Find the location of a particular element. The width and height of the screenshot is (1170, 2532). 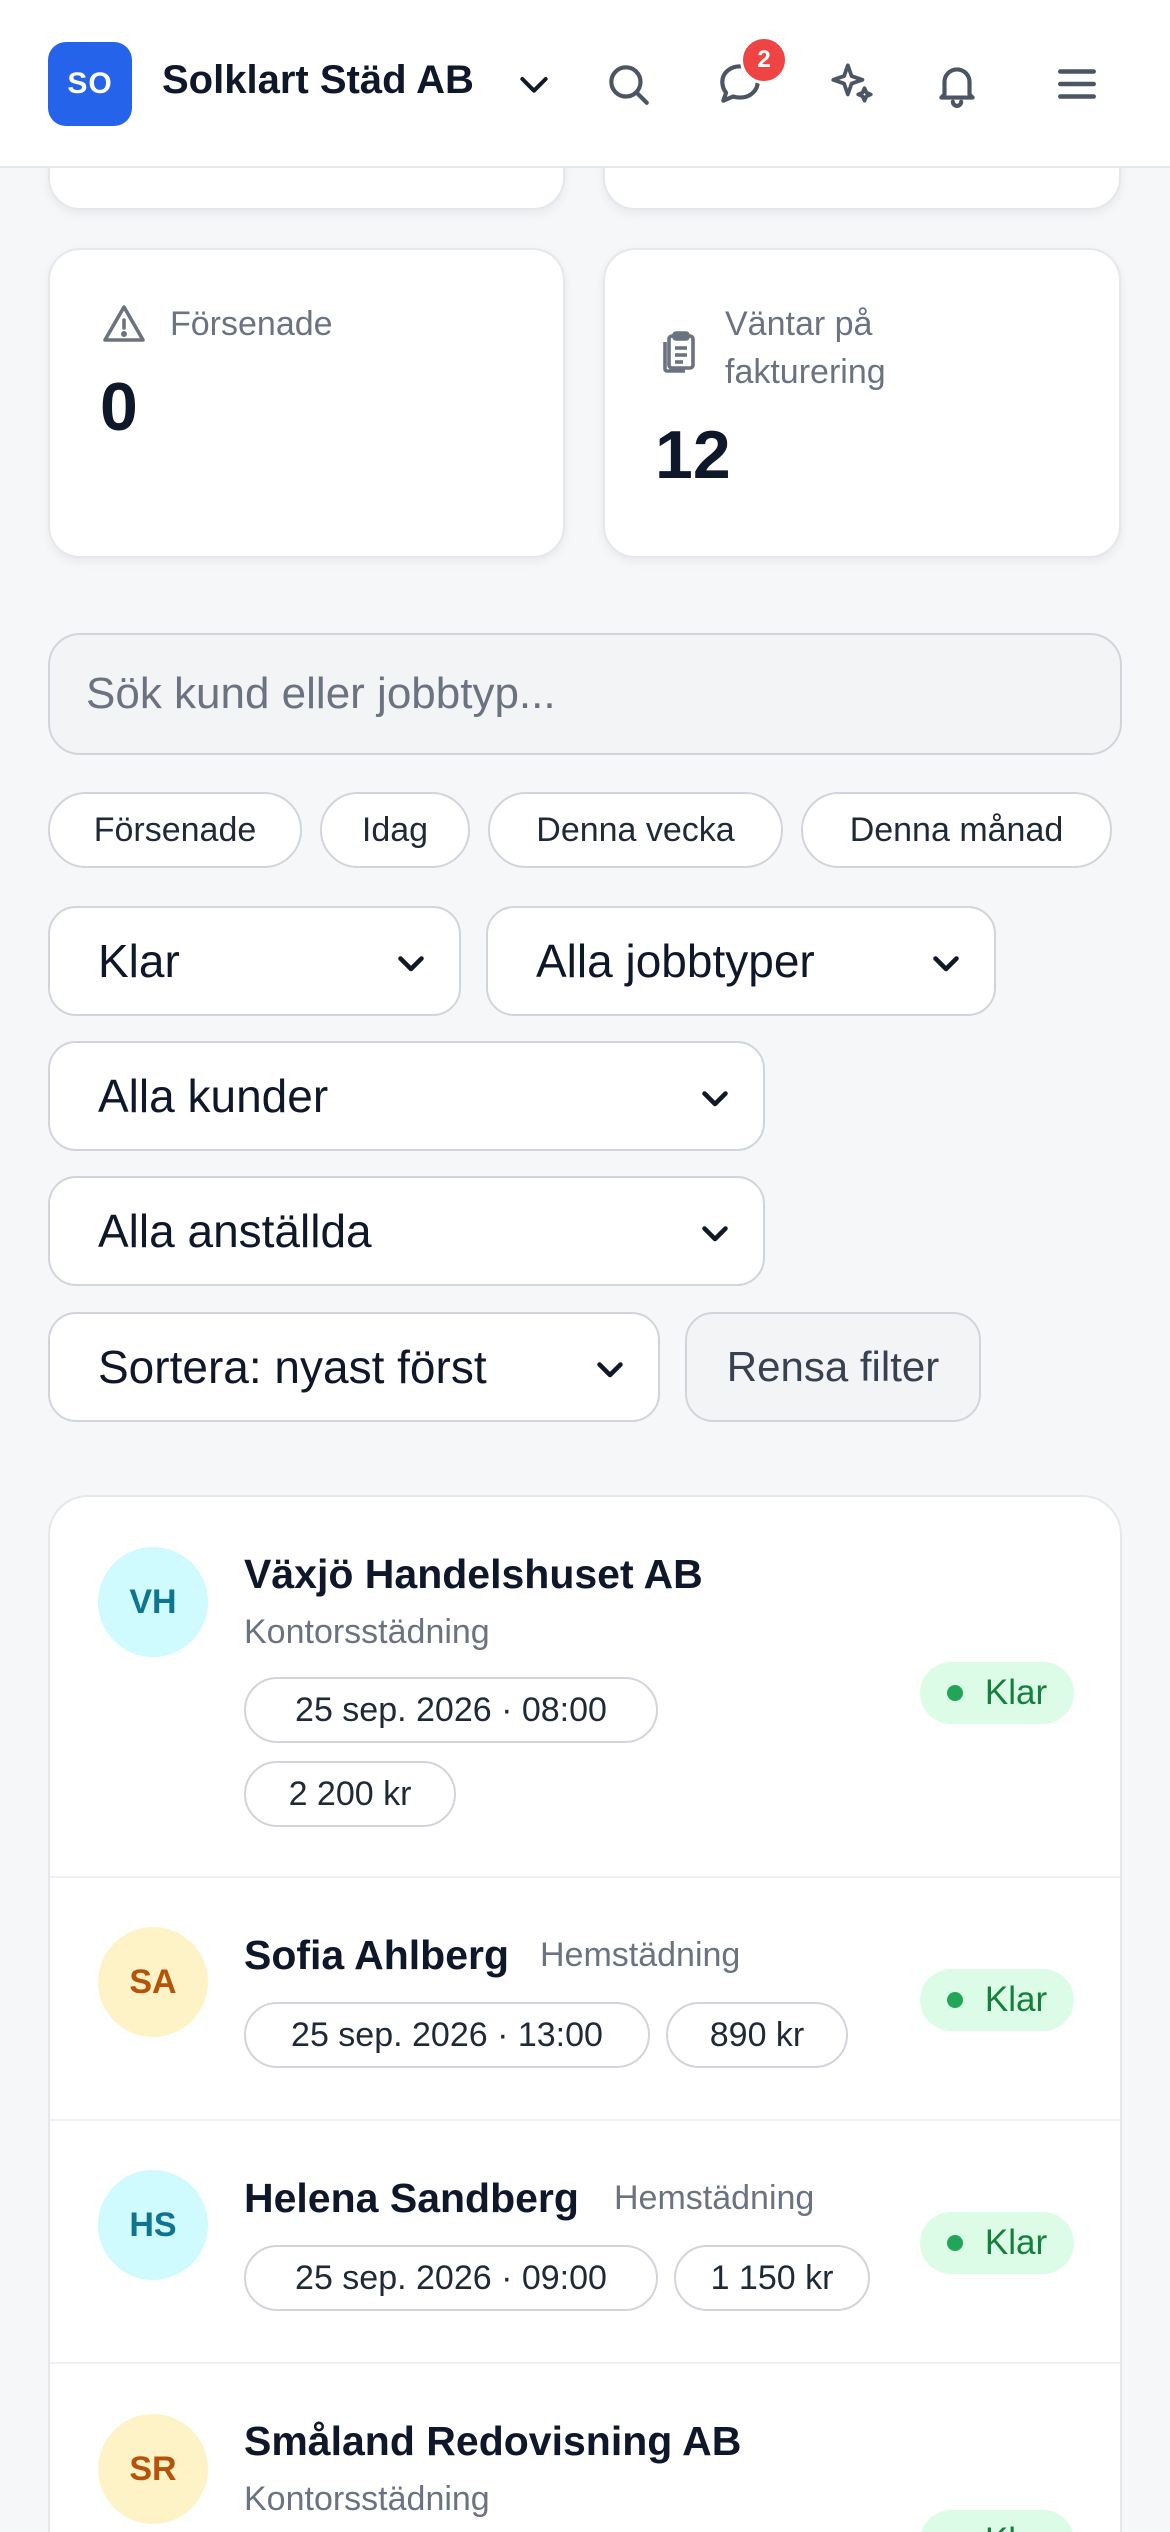

ai-assistant-button is located at coordinates (852, 84).